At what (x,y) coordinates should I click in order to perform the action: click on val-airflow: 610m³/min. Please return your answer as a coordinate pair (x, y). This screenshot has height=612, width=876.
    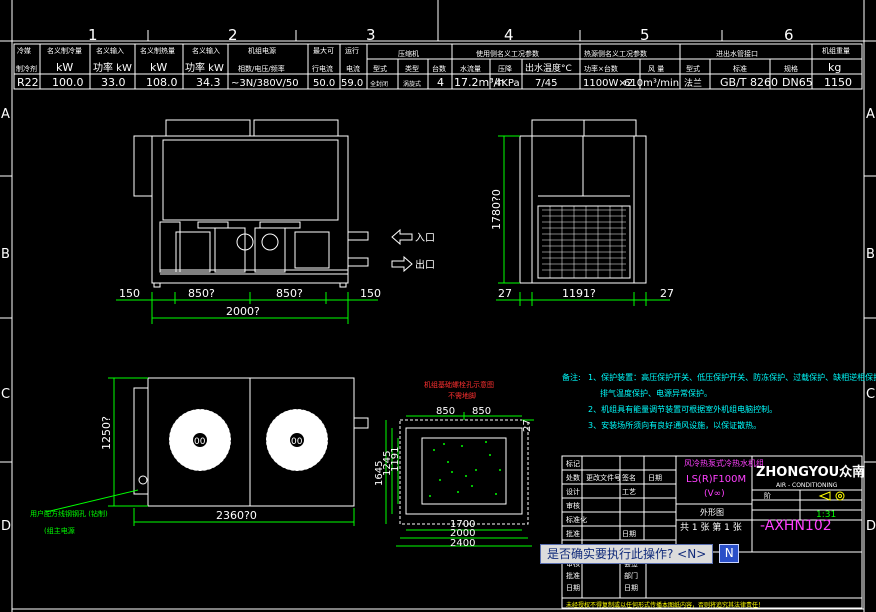
    Looking at the image, I should click on (651, 83).